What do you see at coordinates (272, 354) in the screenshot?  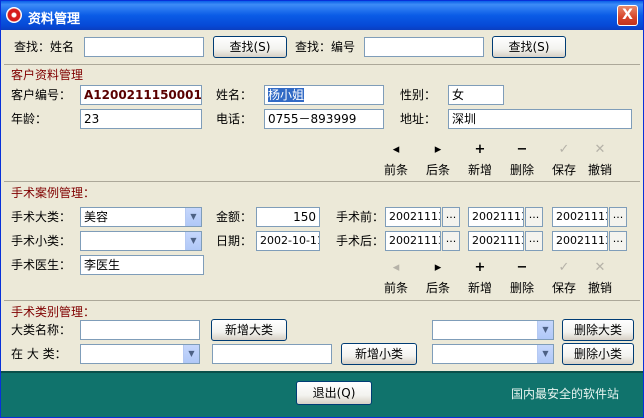 I see `minor-name-input` at bounding box center [272, 354].